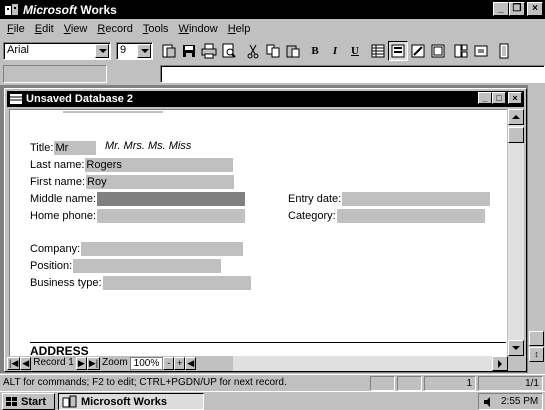 The width and height of the screenshot is (545, 410). Describe the element at coordinates (352, 74) in the screenshot. I see `formula-input` at that location.